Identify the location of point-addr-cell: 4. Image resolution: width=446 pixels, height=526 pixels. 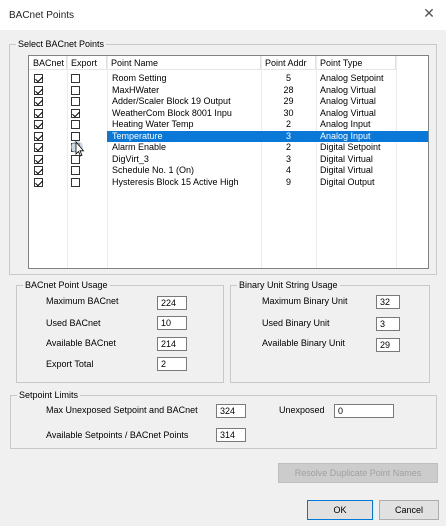
(288, 170).